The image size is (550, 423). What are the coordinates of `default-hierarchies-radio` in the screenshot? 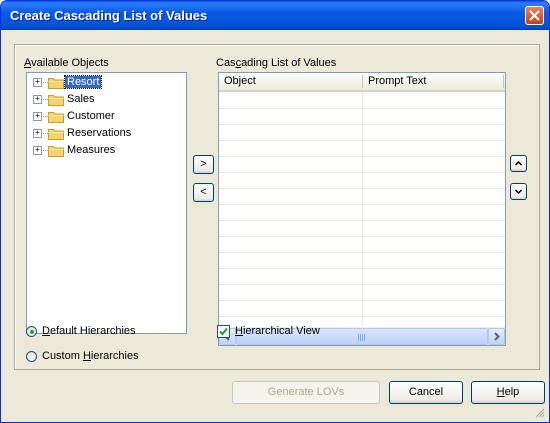 It's located at (31, 331).